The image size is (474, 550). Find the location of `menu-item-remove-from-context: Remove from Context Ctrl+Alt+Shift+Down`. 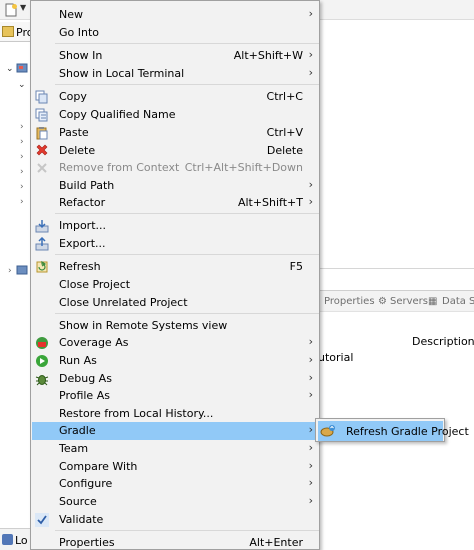

menu-item-remove-from-context: Remove from Context Ctrl+Alt+Shift+Down is located at coordinates (175, 168).